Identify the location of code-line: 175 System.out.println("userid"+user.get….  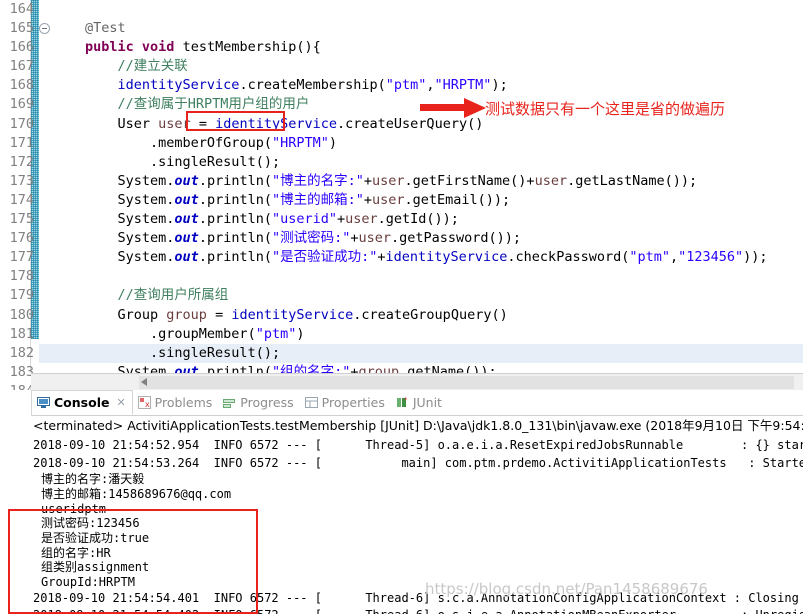
(406, 219).